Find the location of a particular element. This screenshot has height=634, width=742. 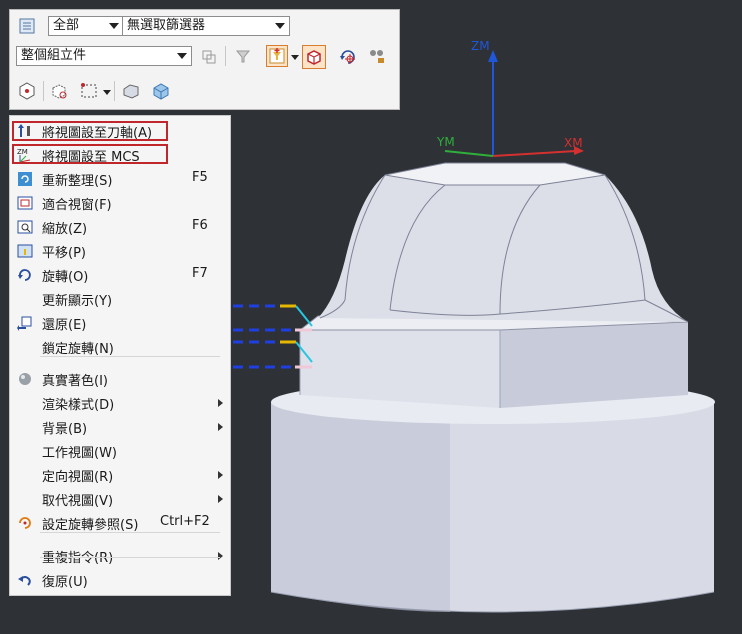

menu-item-label: 渲染樣式(D) is located at coordinates (78, 405).